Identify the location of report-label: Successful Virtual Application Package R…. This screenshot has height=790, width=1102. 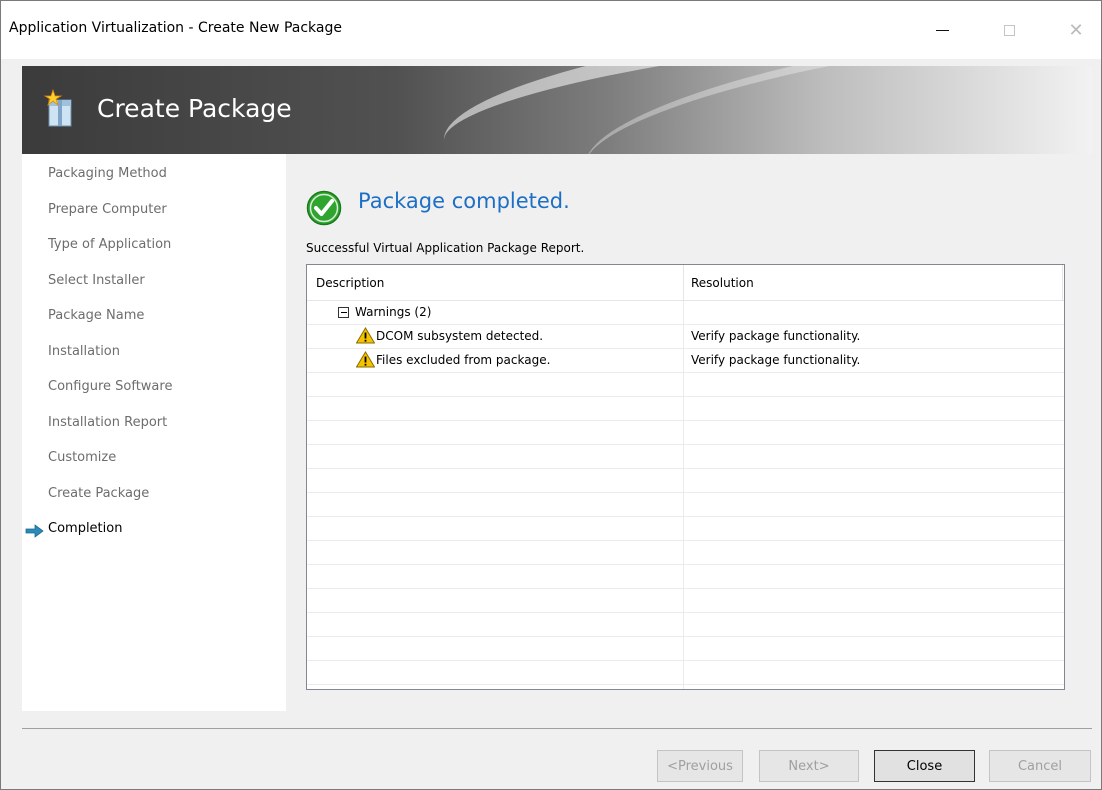
(445, 248).